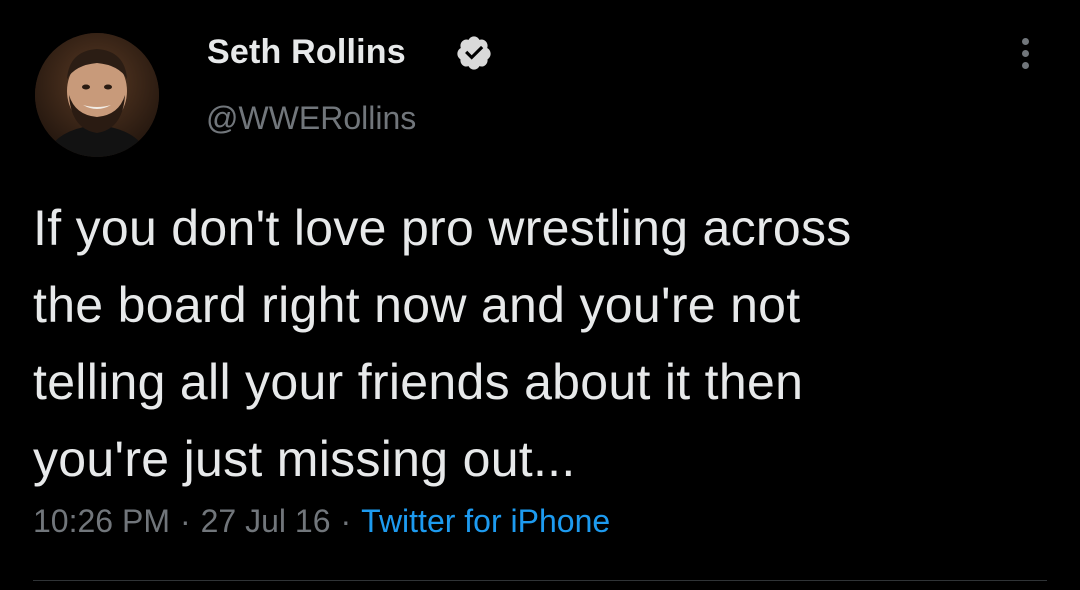 This screenshot has height=590, width=1080. What do you see at coordinates (311, 118) in the screenshot?
I see `user-handle: @WWERollins` at bounding box center [311, 118].